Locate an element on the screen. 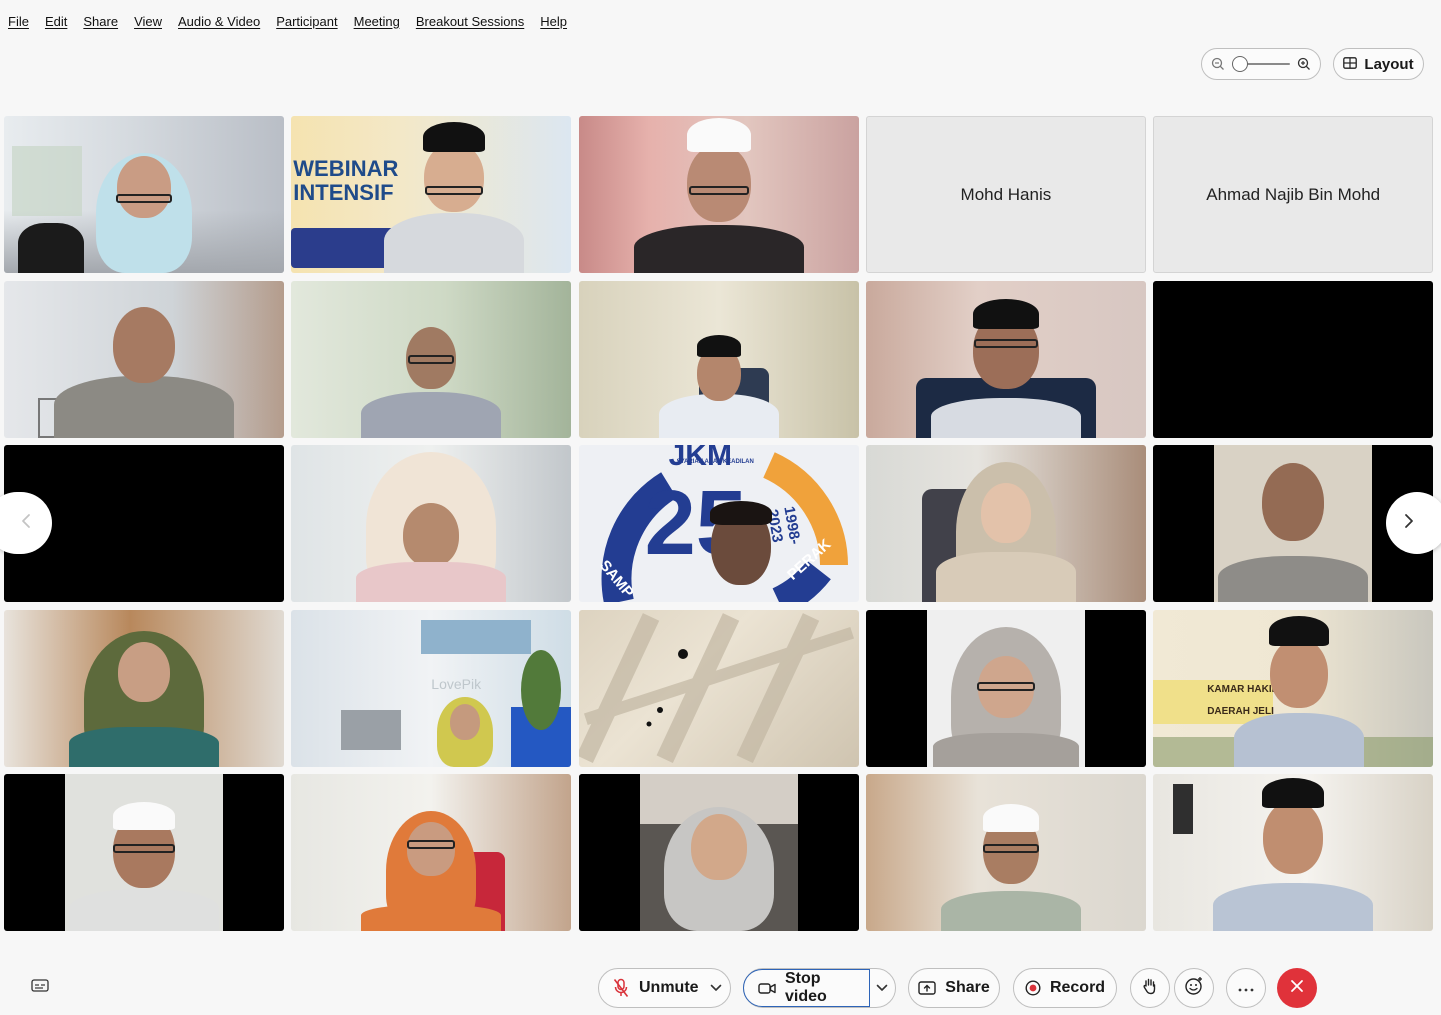 The width and height of the screenshot is (1441, 1015). grid-icon is located at coordinates (1350, 64).